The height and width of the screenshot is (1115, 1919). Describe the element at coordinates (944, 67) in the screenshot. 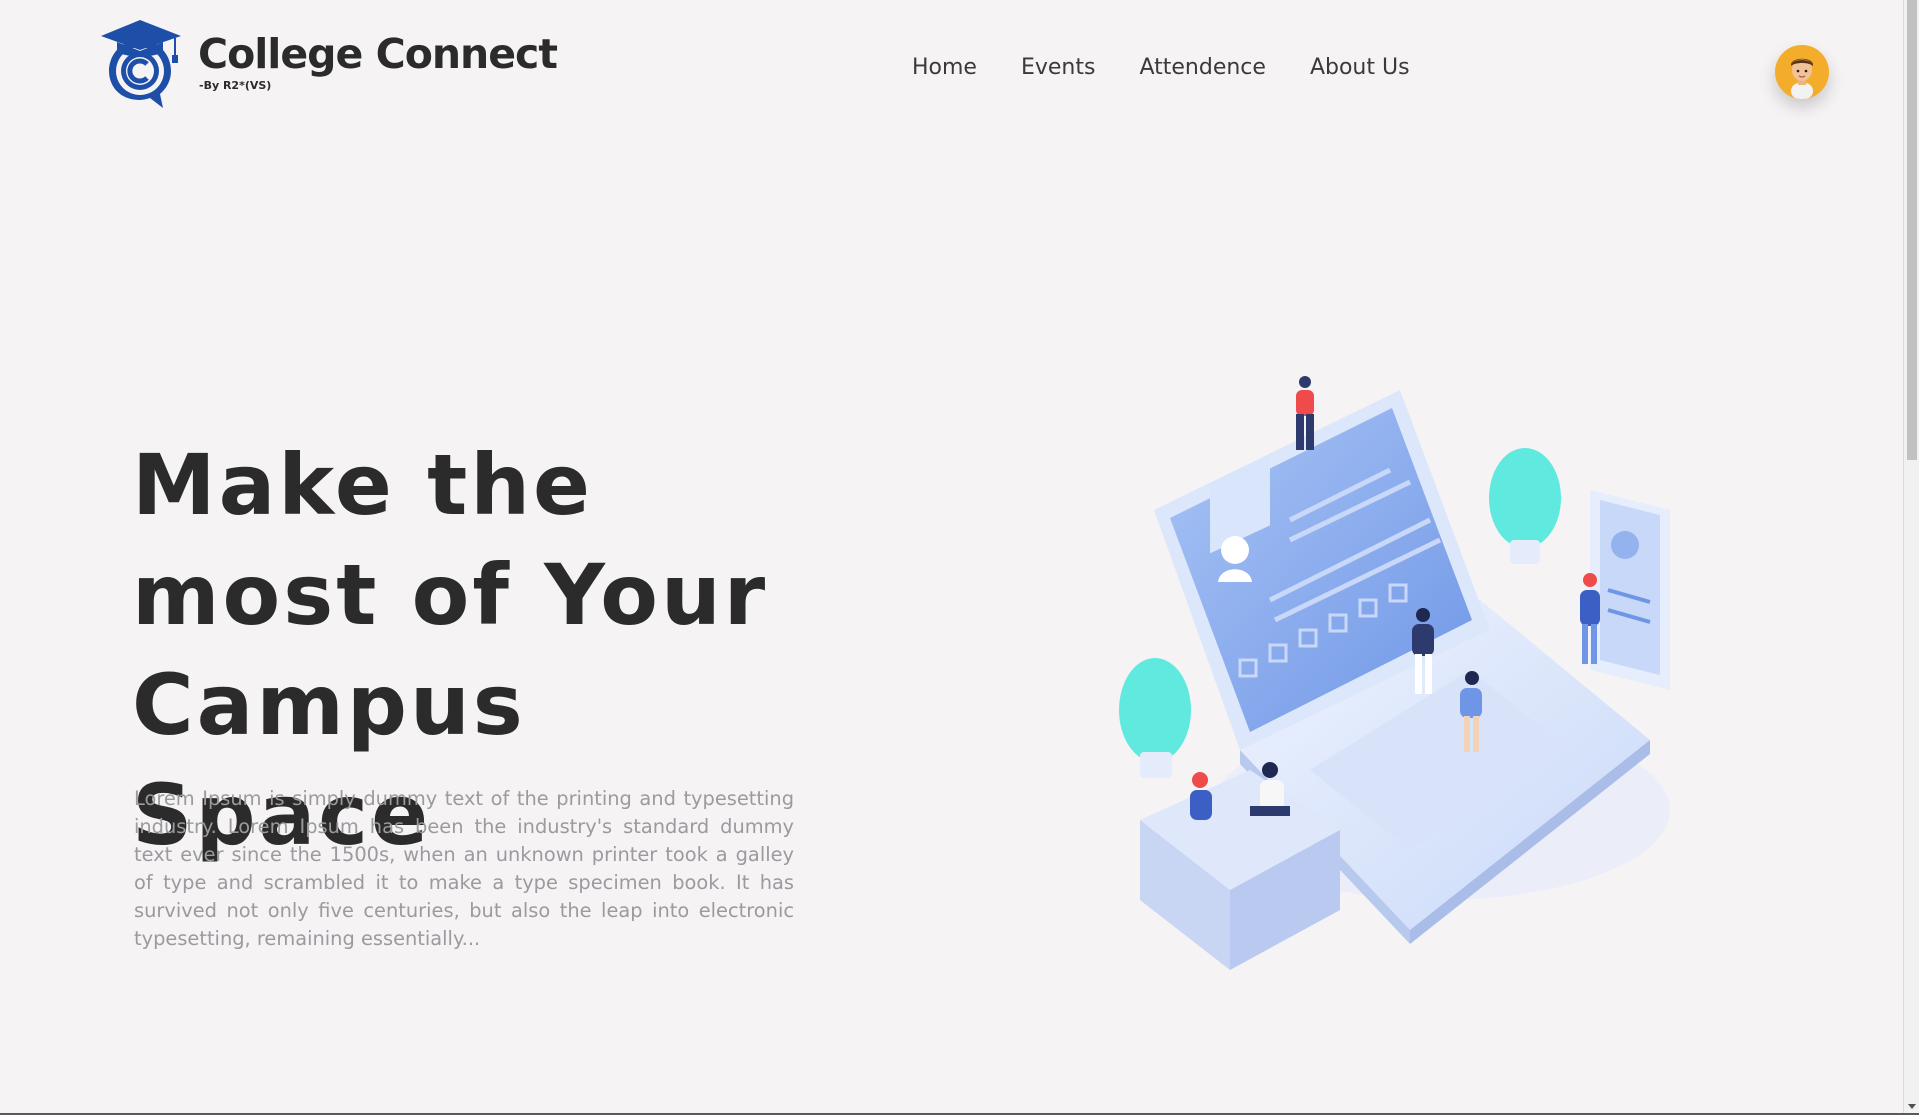

I see `nav-home-link: Home` at that location.